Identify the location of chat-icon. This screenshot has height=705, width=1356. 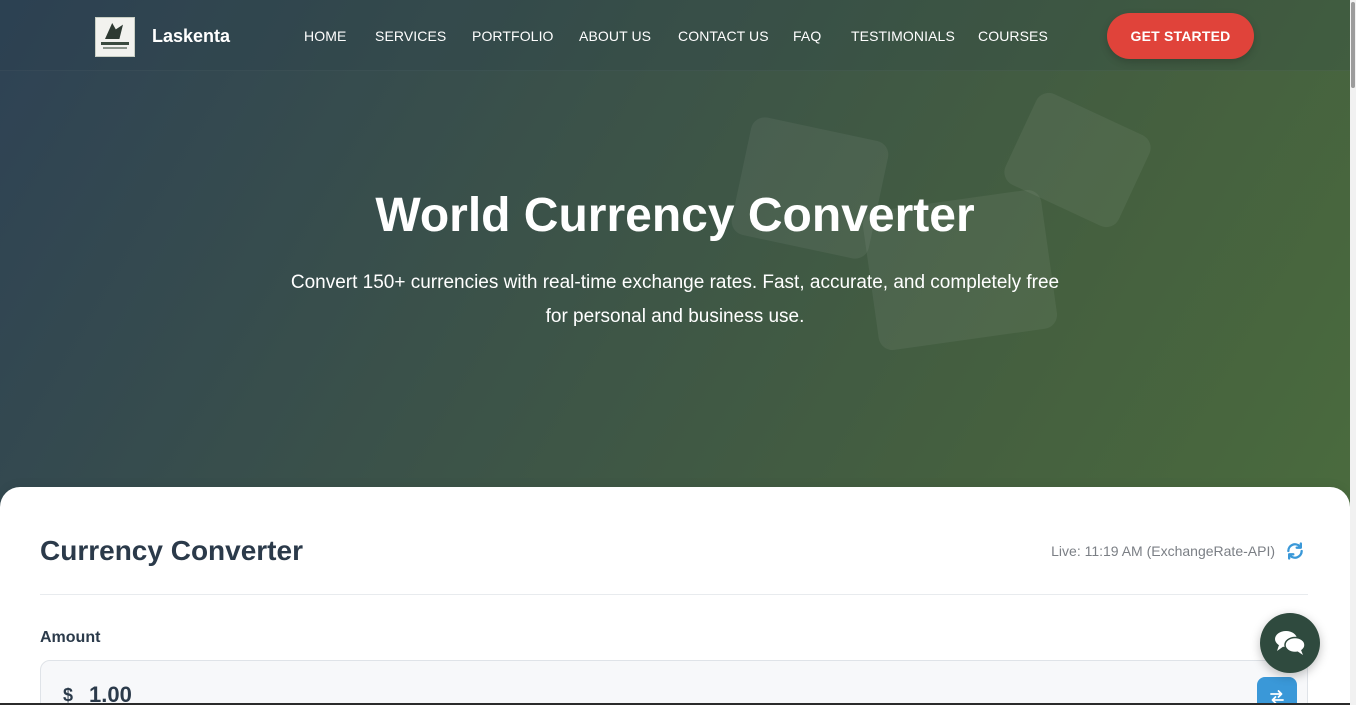
(1290, 643).